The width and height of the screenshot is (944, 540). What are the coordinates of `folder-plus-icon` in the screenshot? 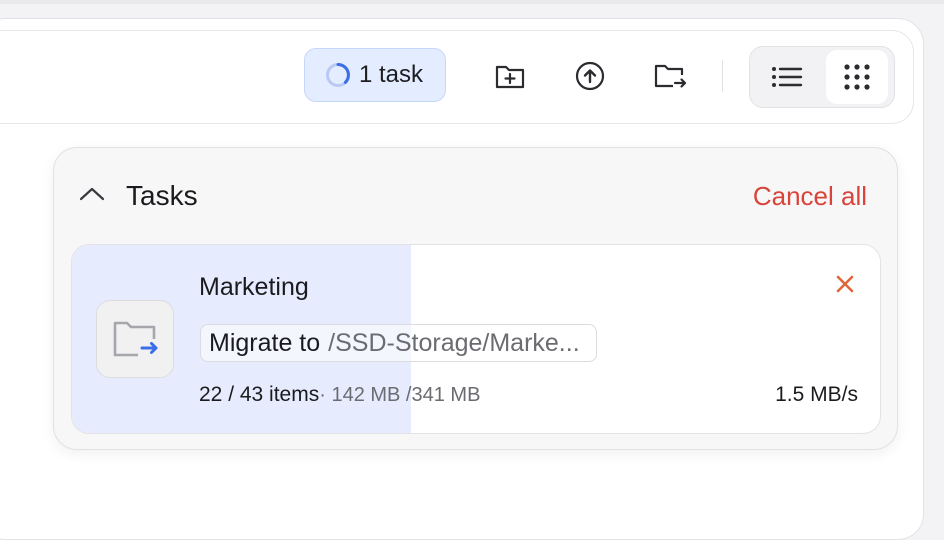 It's located at (510, 77).